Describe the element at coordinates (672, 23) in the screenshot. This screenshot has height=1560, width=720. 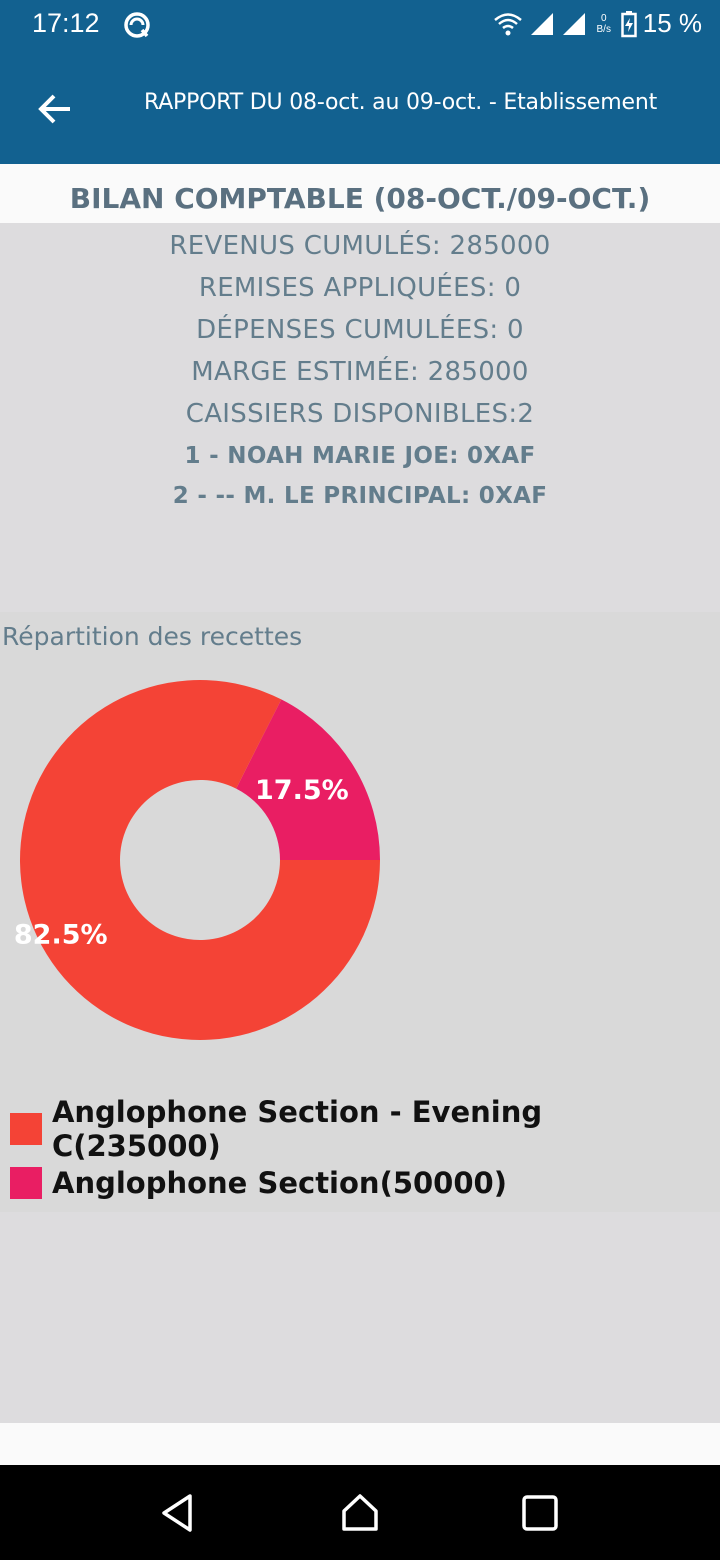
I see `battery-percent: 15 %` at that location.